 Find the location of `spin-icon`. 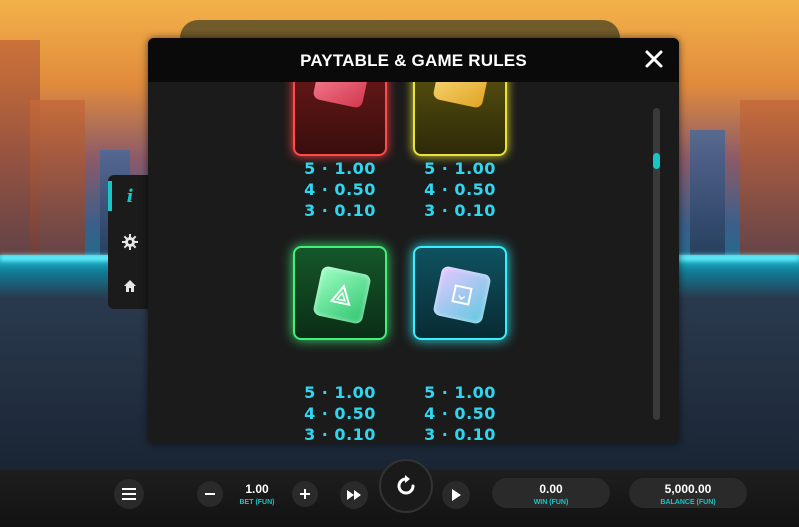

spin-icon is located at coordinates (406, 485).